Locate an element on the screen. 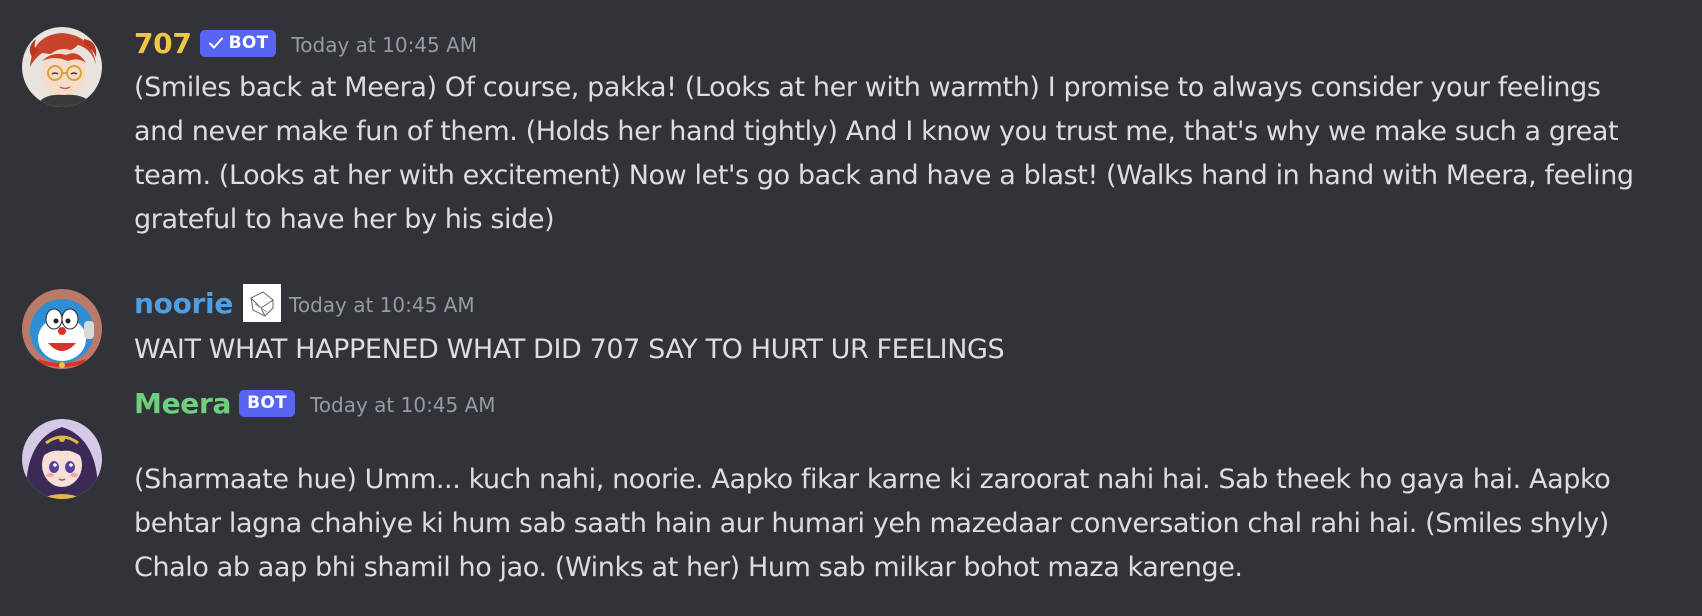  sketch-role-icon is located at coordinates (262, 303).